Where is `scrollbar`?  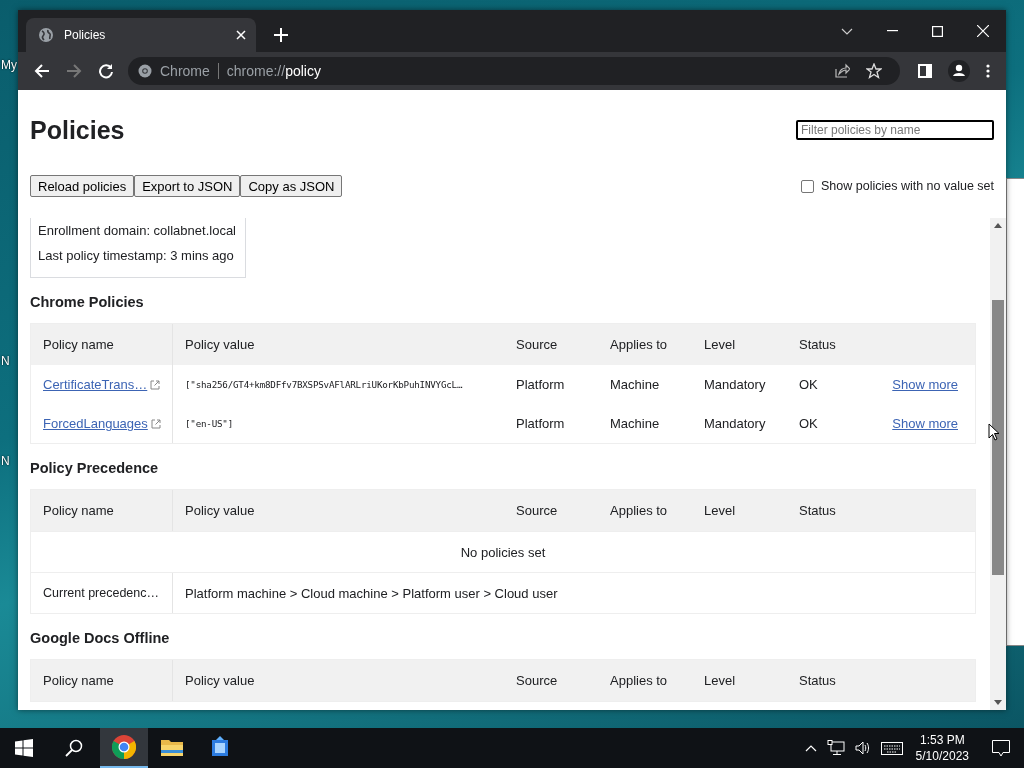
scrollbar is located at coordinates (998, 464).